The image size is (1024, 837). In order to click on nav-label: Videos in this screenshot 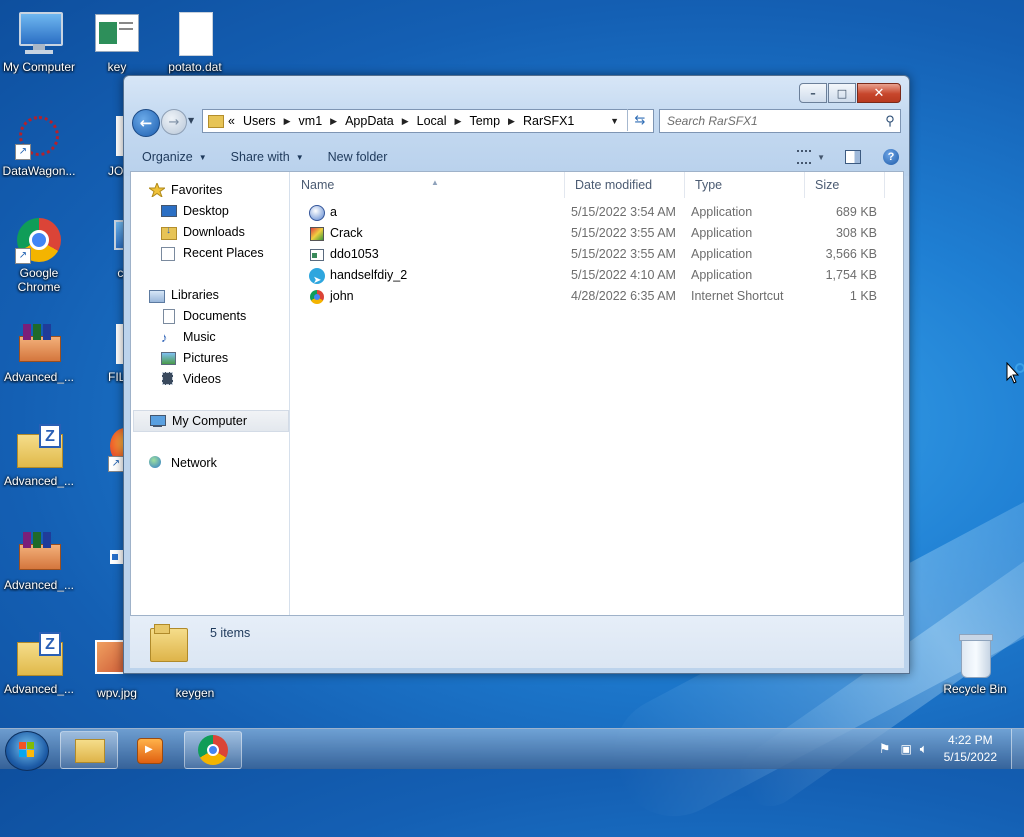, I will do `click(202, 379)`.